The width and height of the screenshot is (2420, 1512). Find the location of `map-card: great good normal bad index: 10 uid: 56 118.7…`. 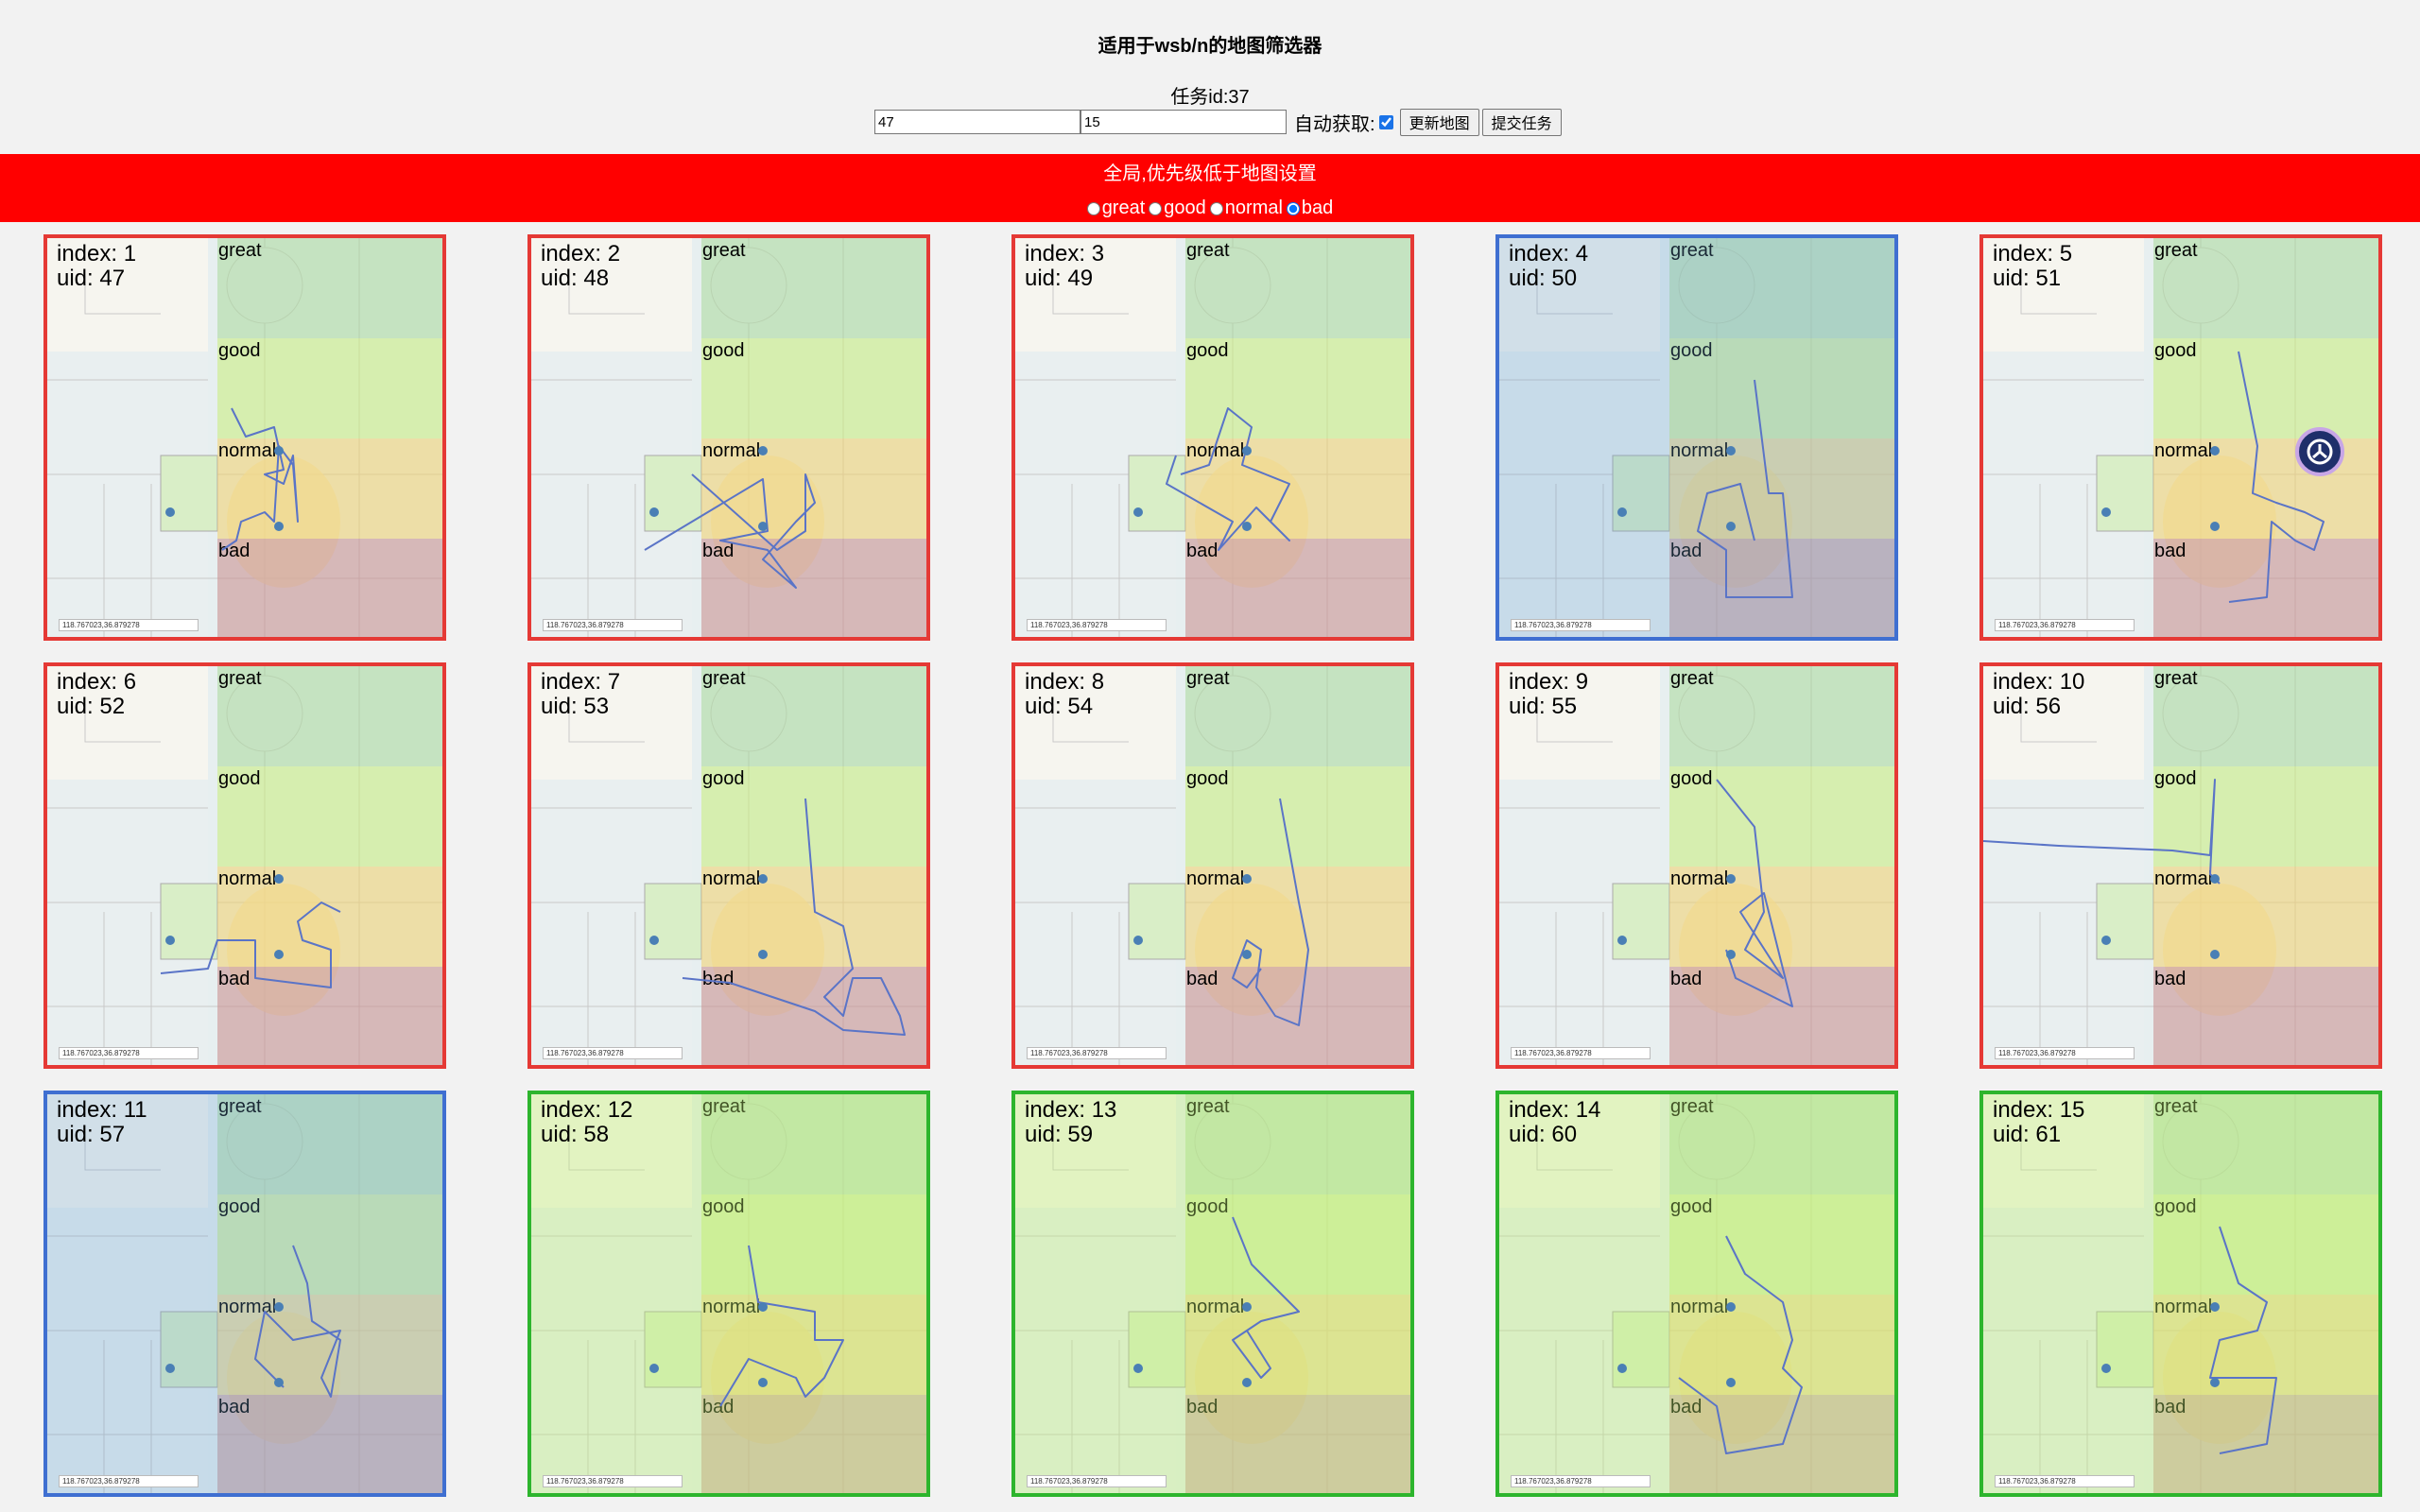

map-card: great good normal bad index: 10 uid: 56 118.7… is located at coordinates (2180, 865).